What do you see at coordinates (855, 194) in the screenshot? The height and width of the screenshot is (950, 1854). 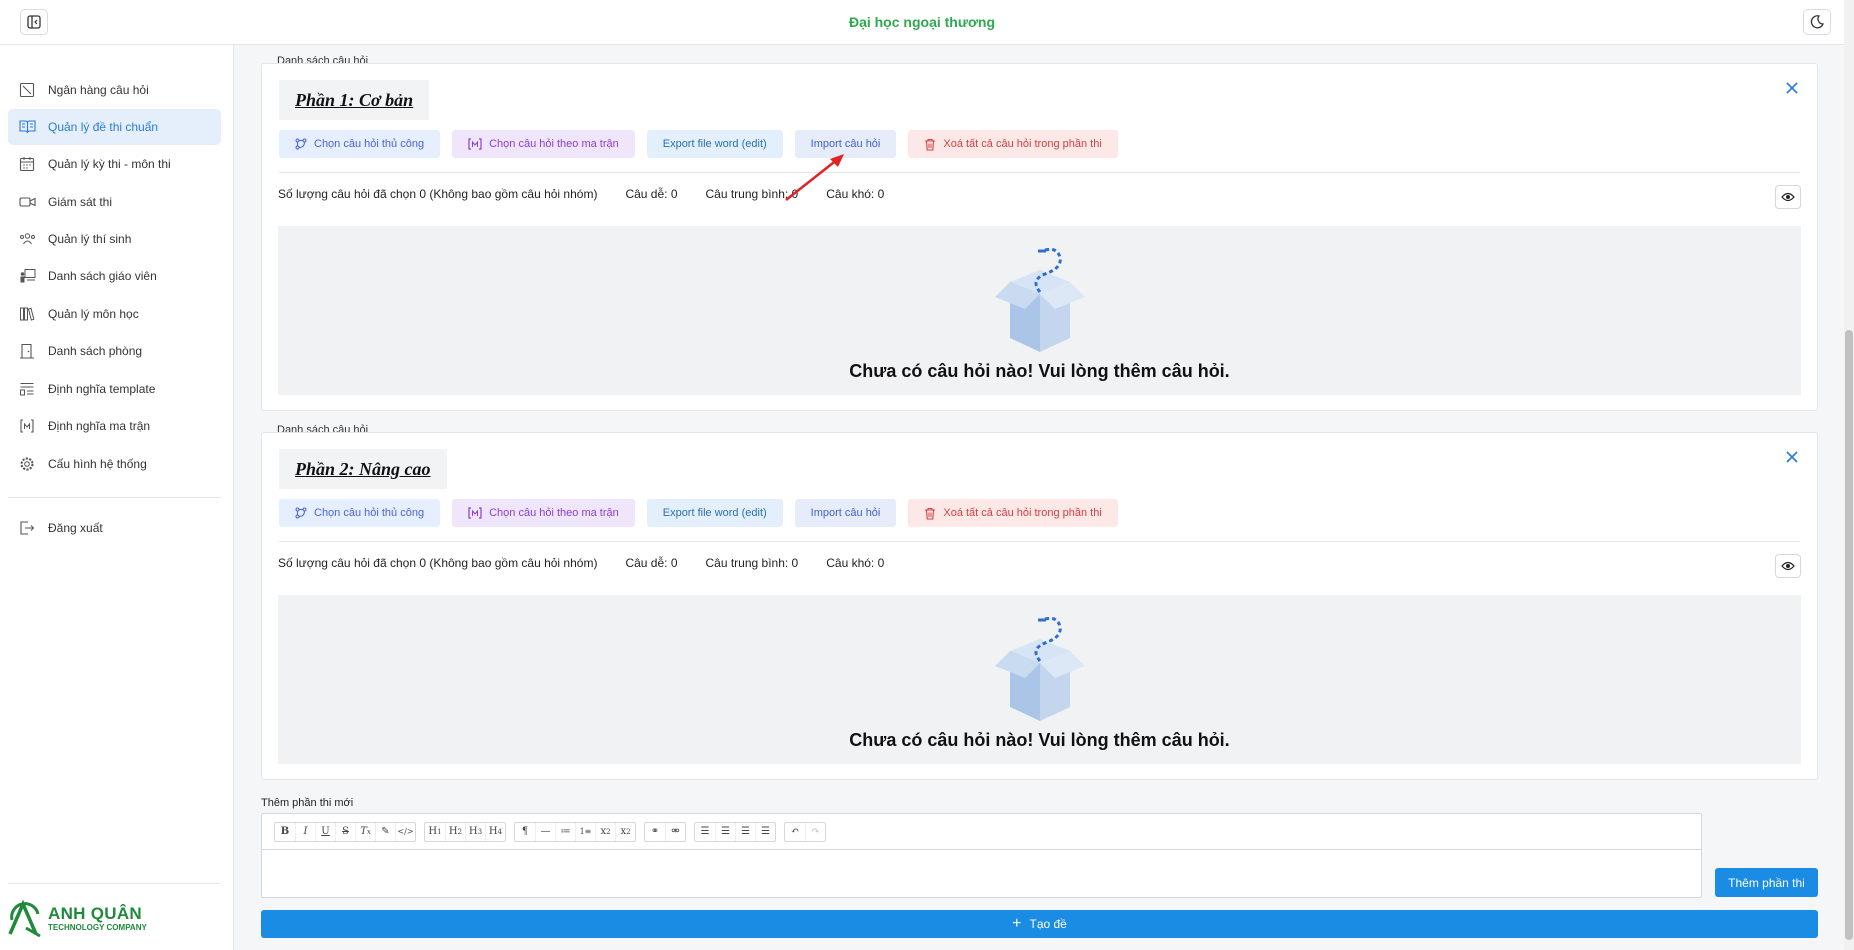 I see `hard-count-text: Câu khó: 0` at bounding box center [855, 194].